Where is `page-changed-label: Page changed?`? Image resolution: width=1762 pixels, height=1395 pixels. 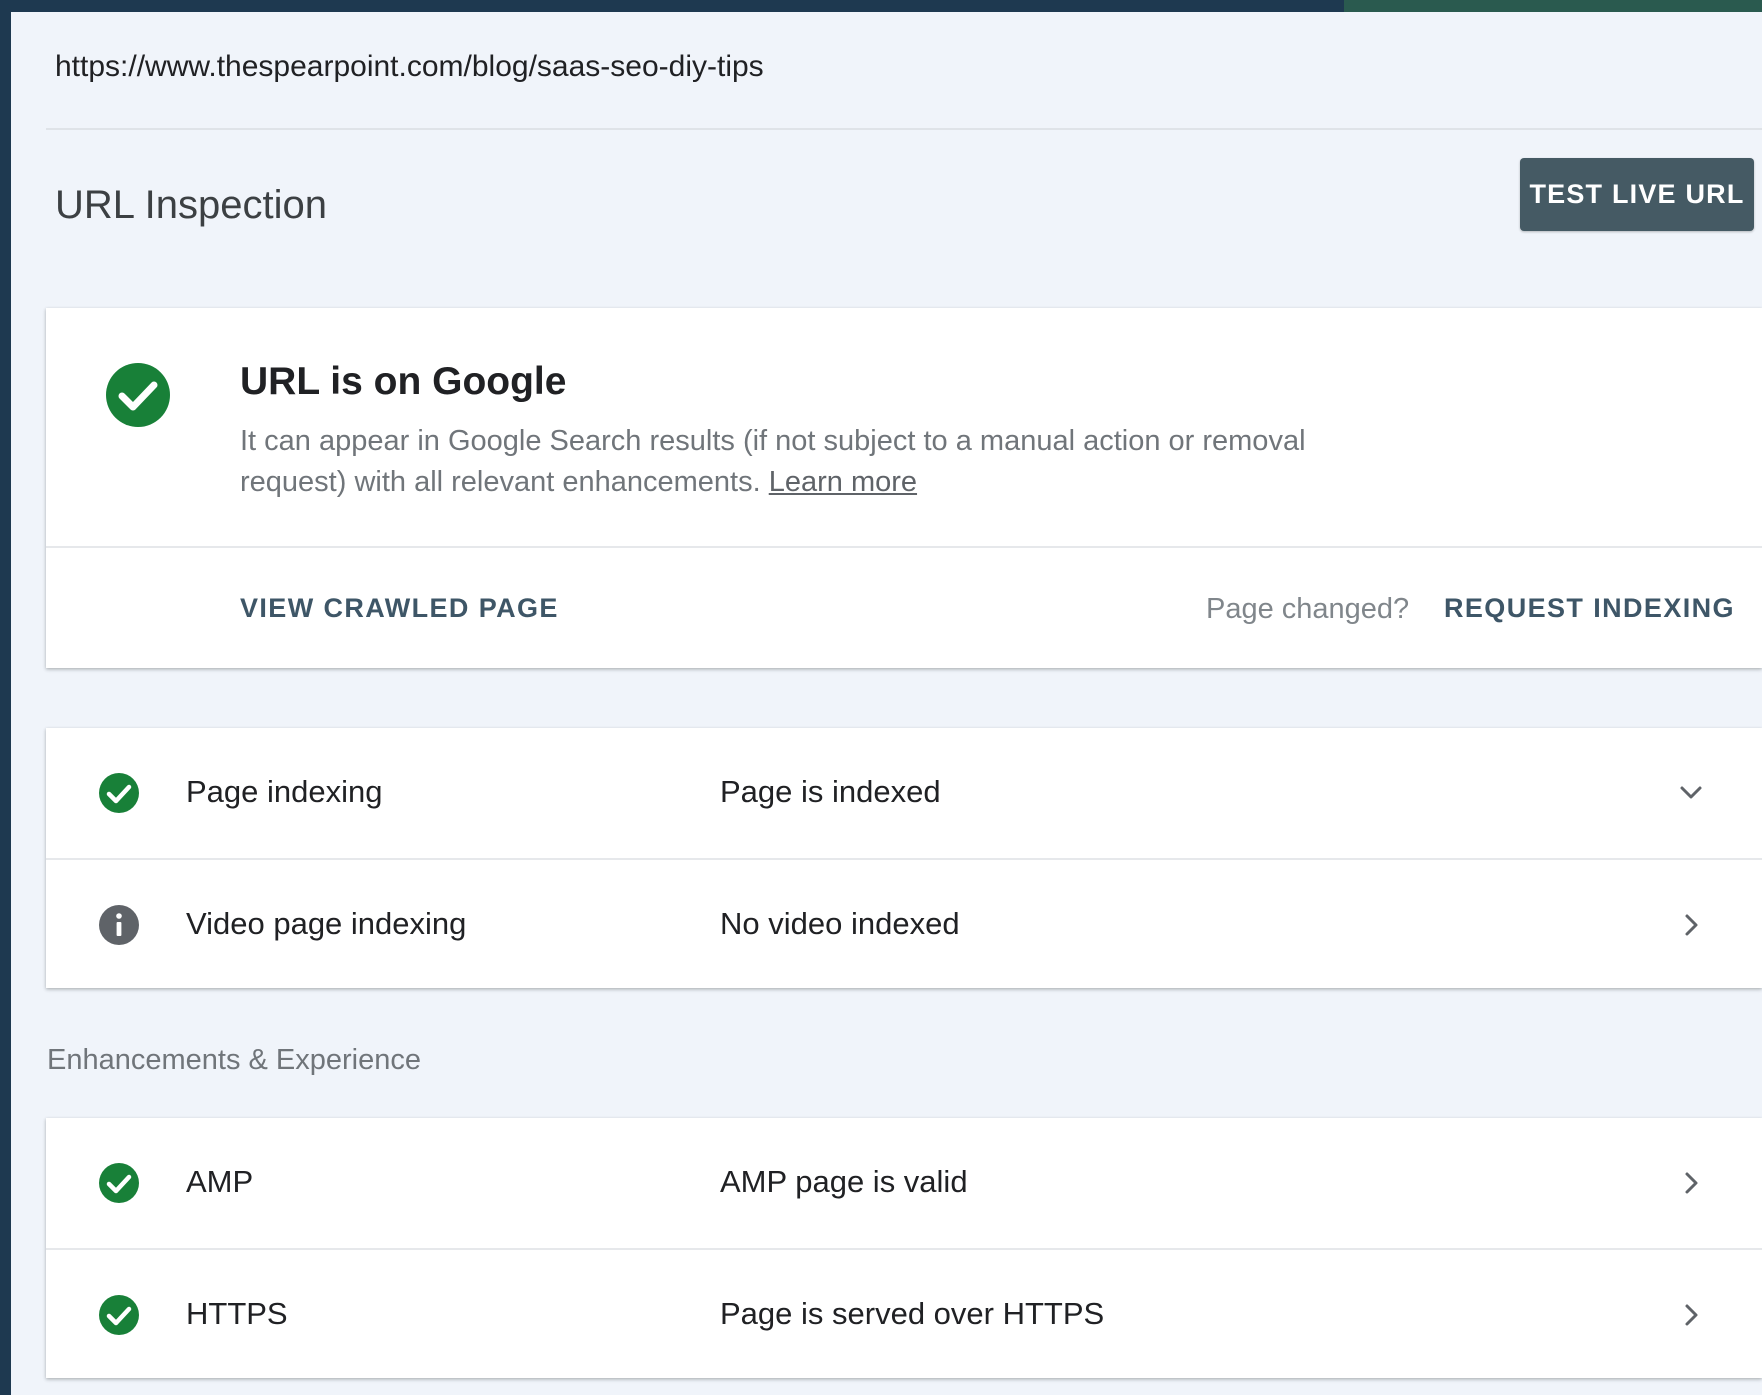
page-changed-label: Page changed? is located at coordinates (1308, 609).